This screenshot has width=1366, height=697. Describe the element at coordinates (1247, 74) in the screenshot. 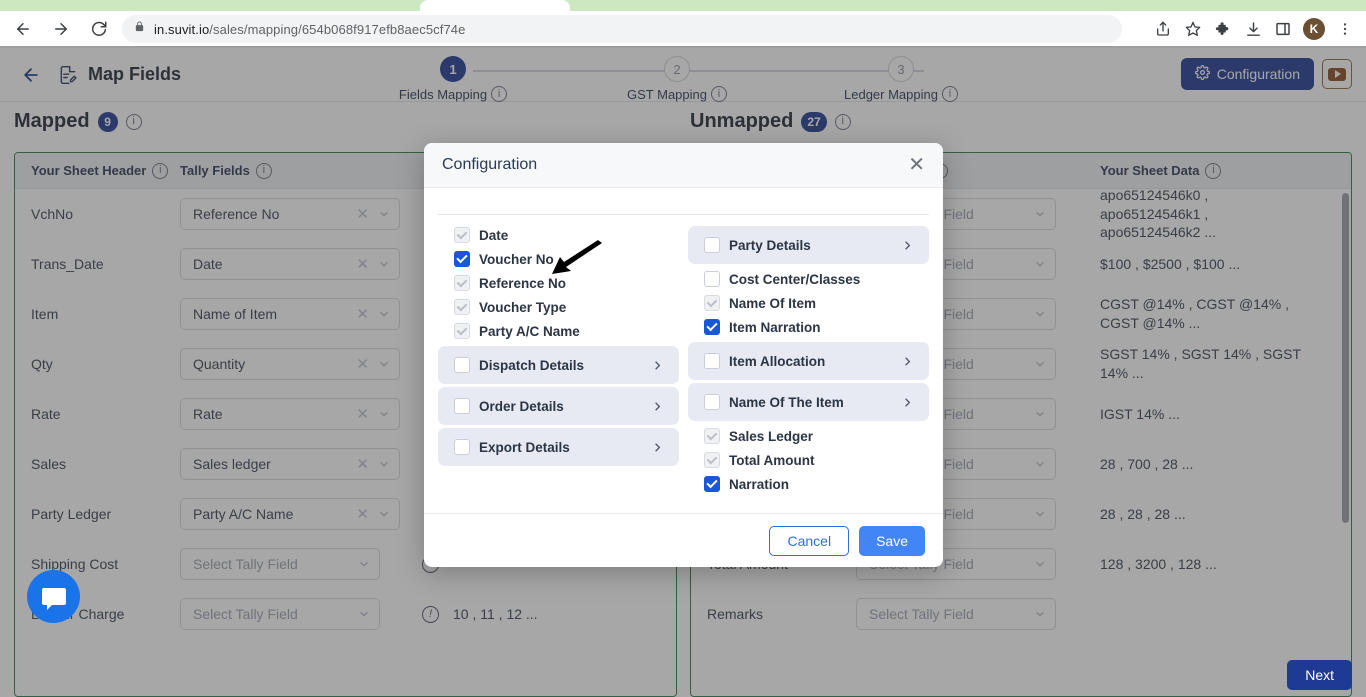

I see `configuration-button: Configuration` at that location.